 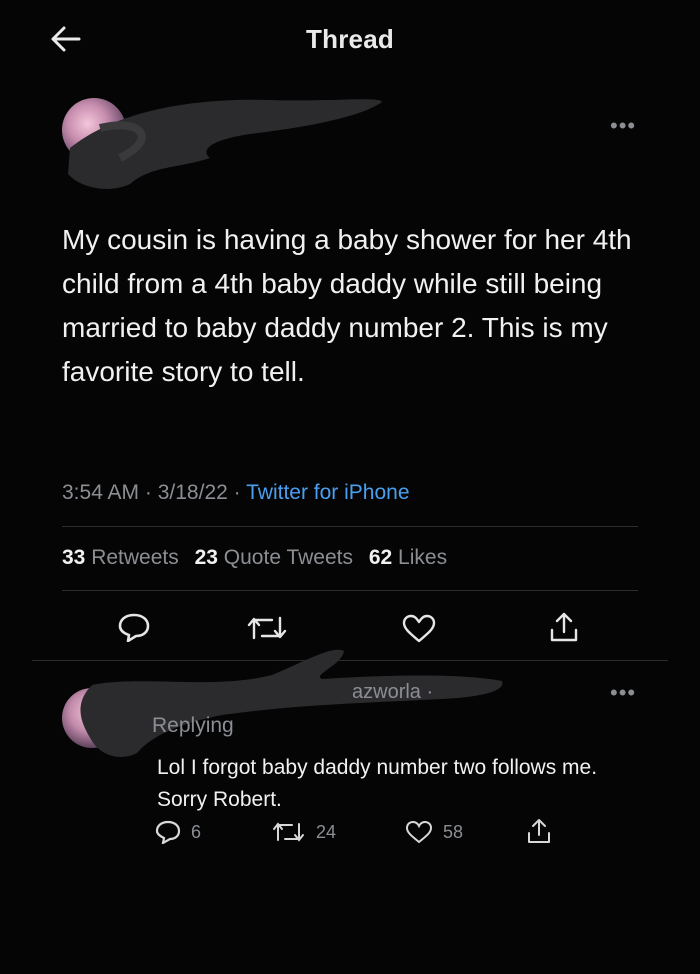 What do you see at coordinates (326, 831) in the screenshot?
I see `reply-retweet-count: 24` at bounding box center [326, 831].